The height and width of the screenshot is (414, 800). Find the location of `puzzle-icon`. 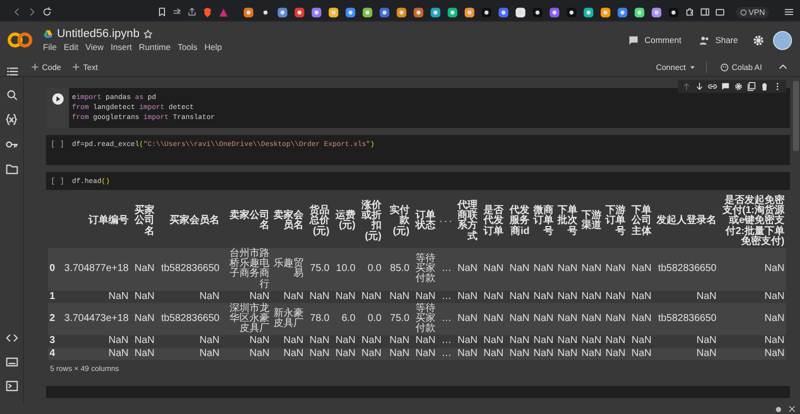

puzzle-icon is located at coordinates (689, 12).